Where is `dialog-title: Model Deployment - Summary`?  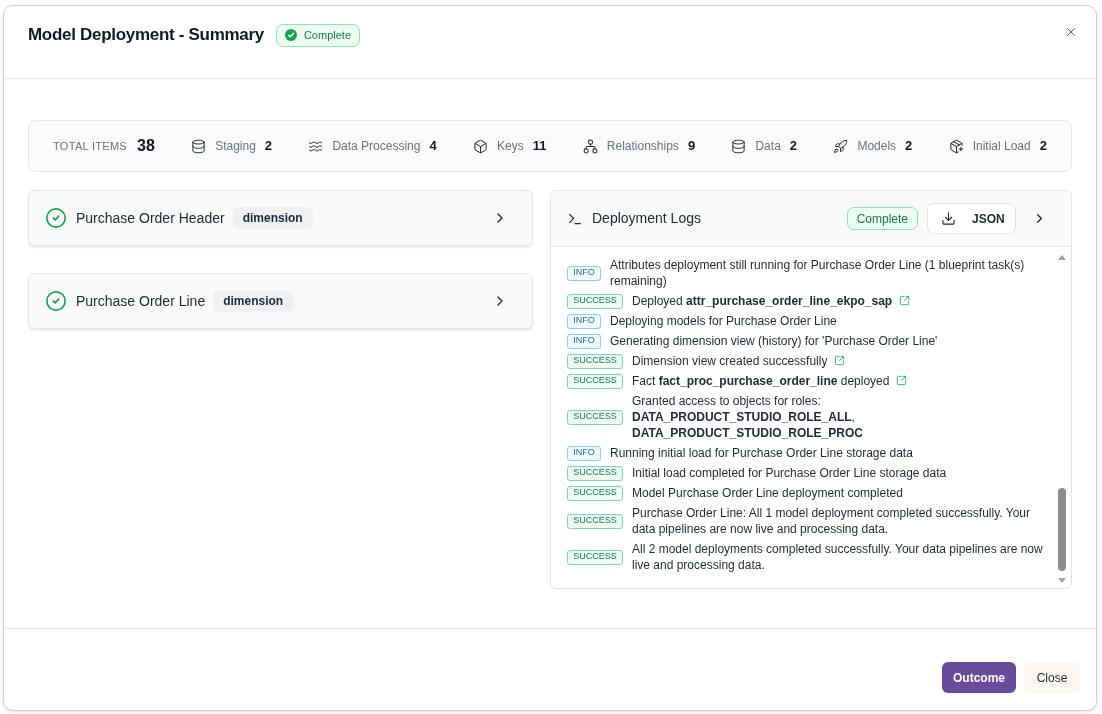 dialog-title: Model Deployment - Summary is located at coordinates (146, 35).